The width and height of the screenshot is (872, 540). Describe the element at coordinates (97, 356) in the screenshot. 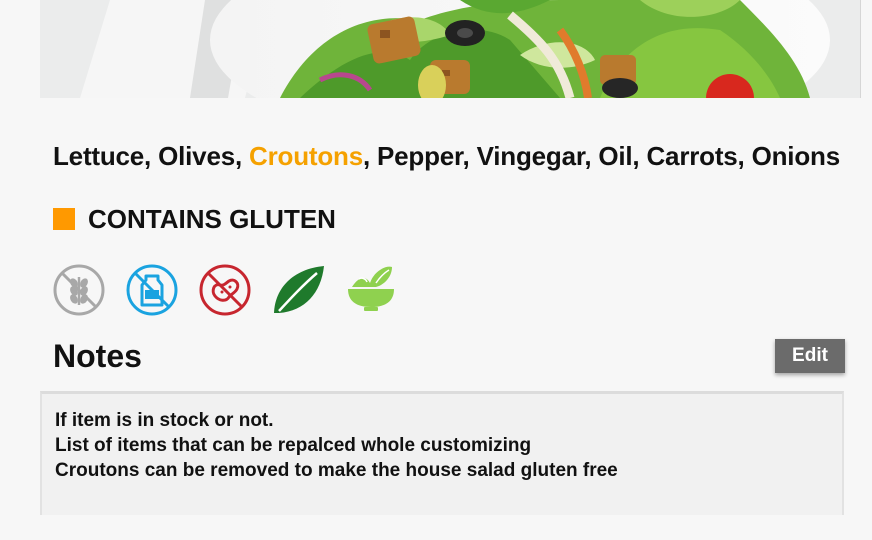

I see `notes-heading: Notes` at that location.